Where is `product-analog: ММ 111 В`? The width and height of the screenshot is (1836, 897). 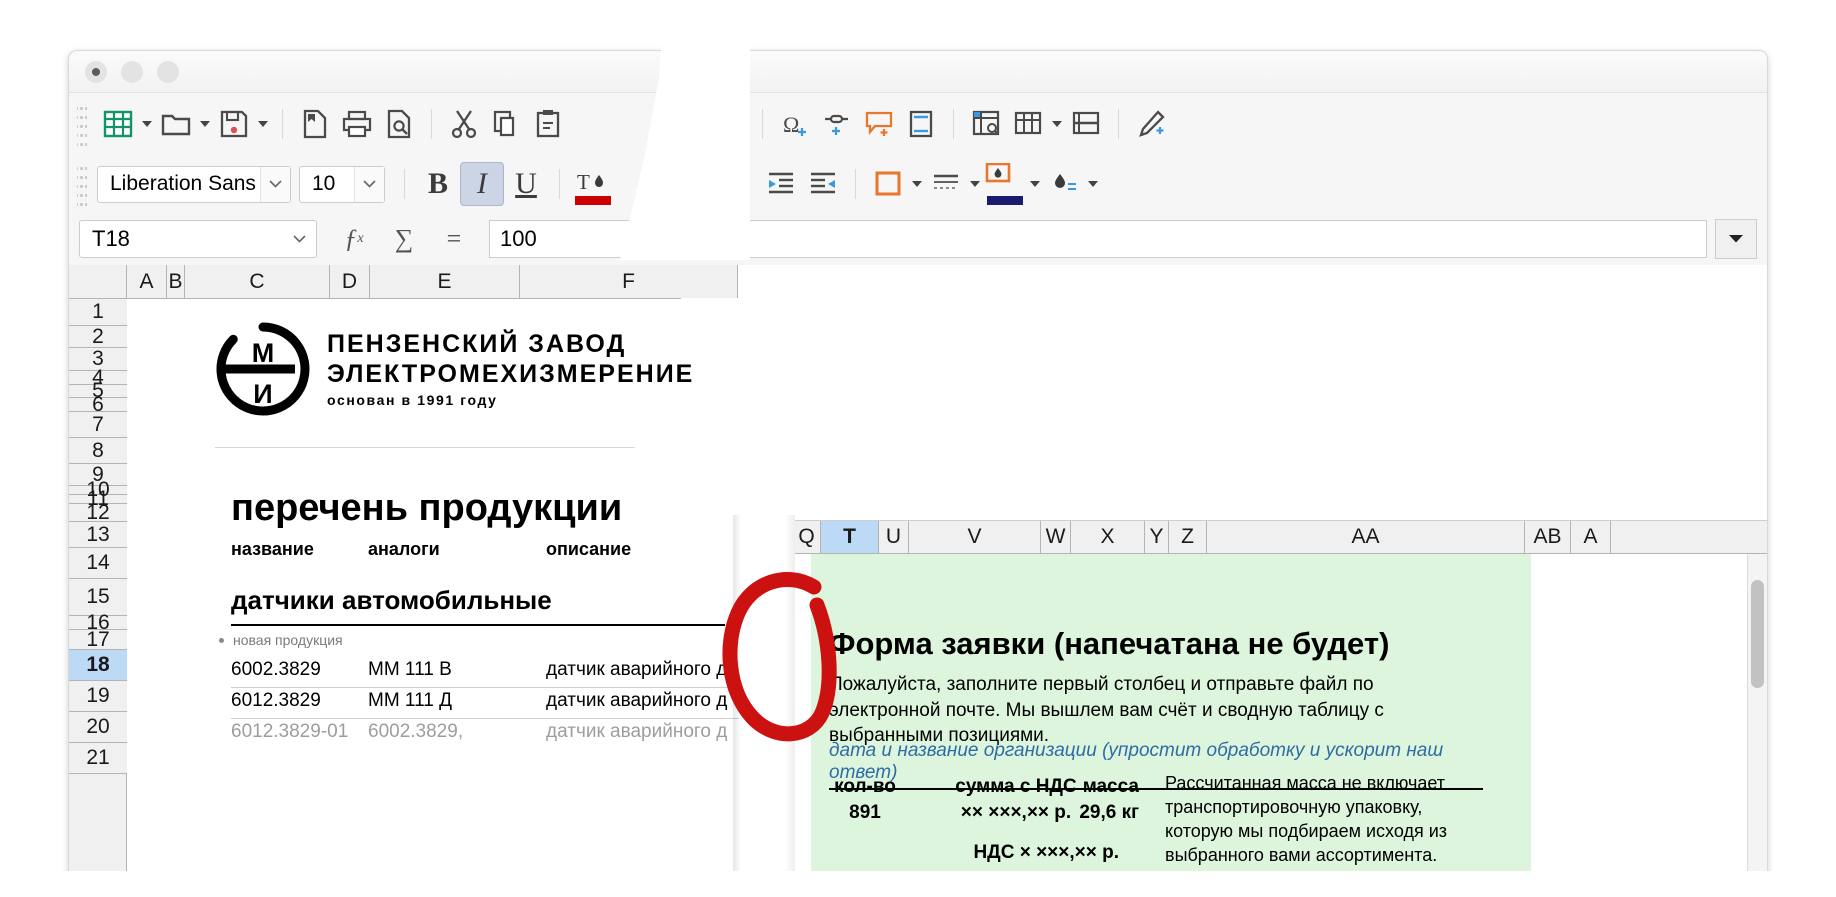
product-analog: ММ 111 В is located at coordinates (410, 669).